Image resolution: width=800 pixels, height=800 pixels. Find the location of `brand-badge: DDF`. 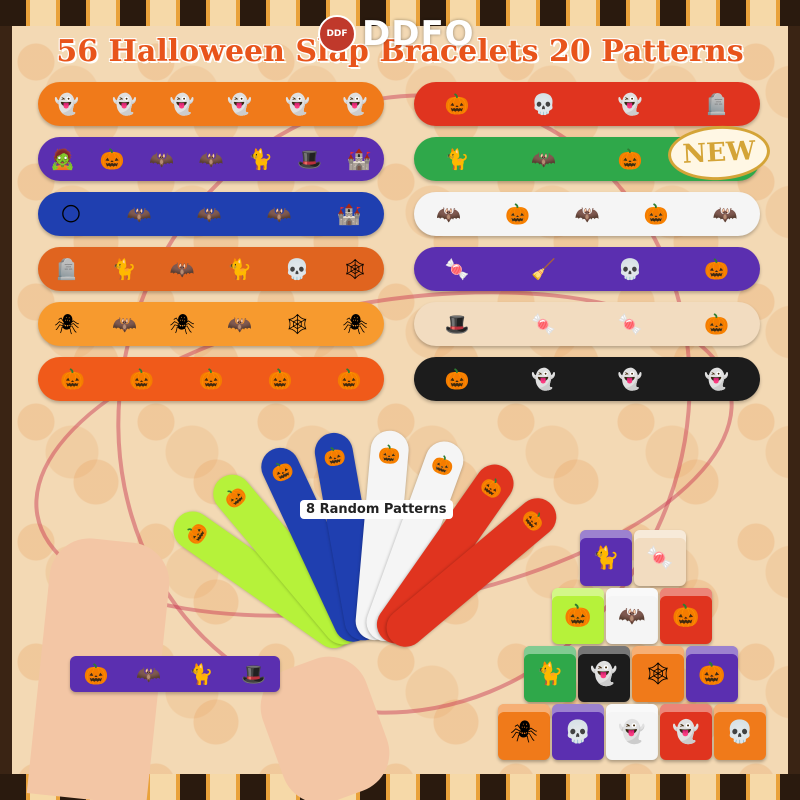

brand-badge: DDF is located at coordinates (337, 34).